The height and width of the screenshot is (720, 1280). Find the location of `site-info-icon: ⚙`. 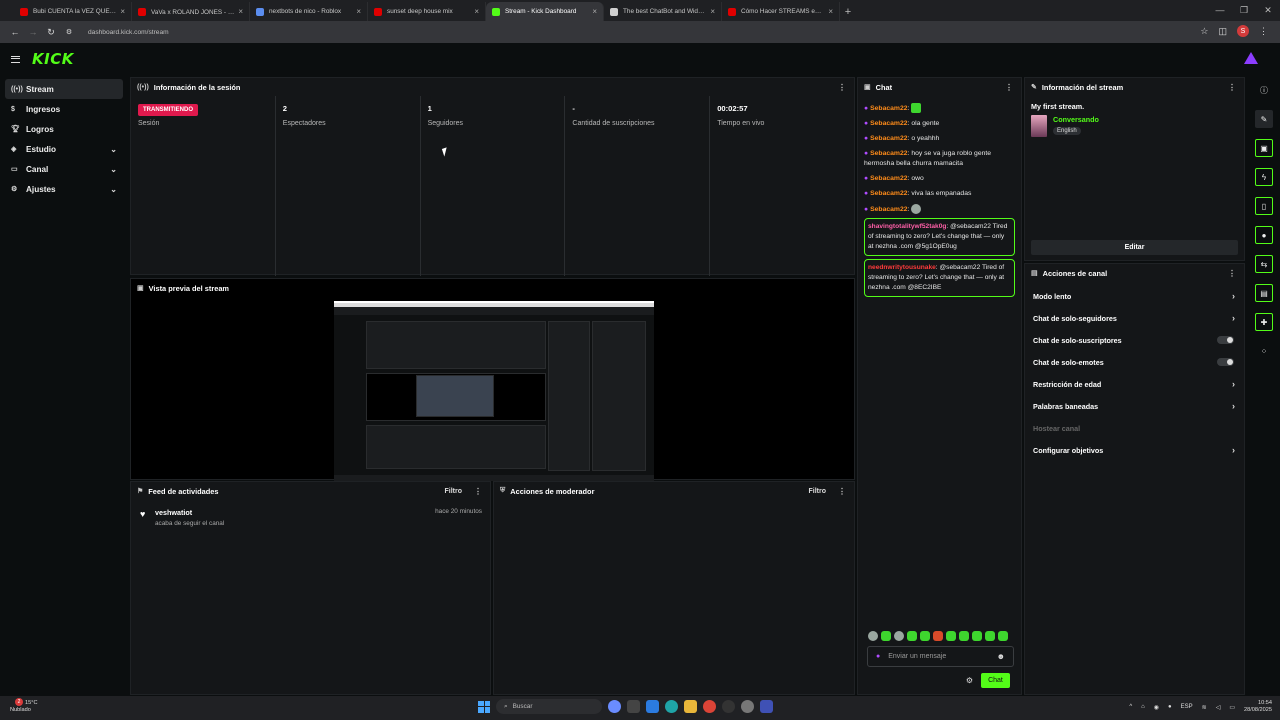

site-info-icon: ⚙ is located at coordinates (69, 32).